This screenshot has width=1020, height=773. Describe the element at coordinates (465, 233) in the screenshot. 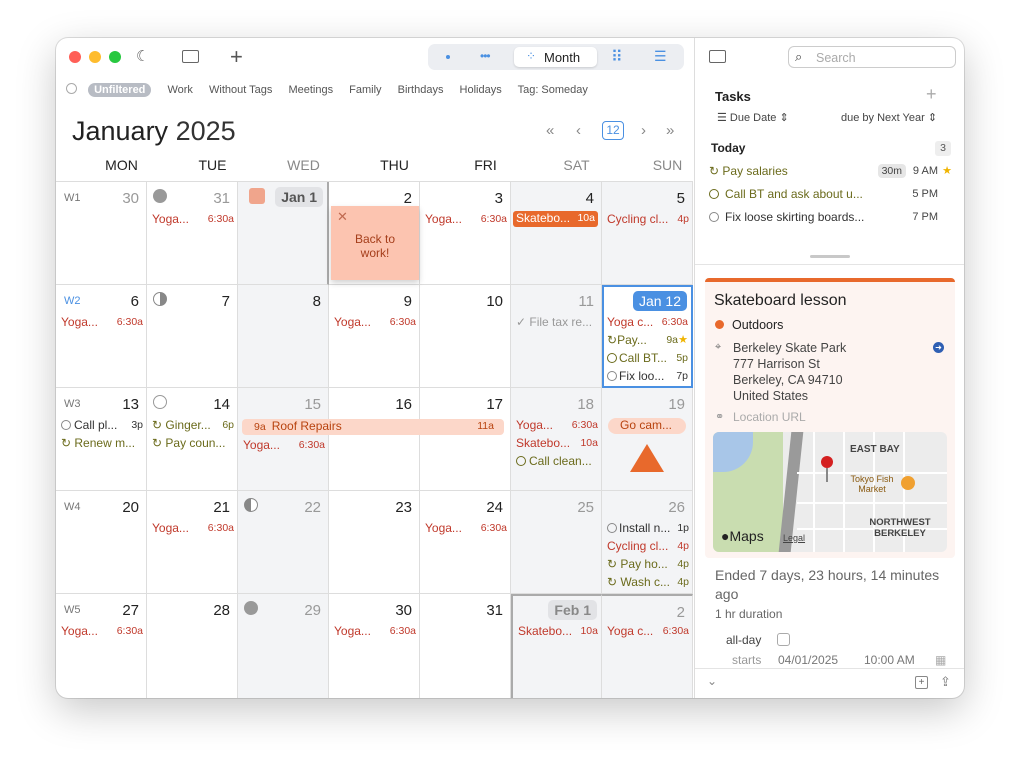

I see `day-cell: 3 Yoga... 6:30a` at that location.